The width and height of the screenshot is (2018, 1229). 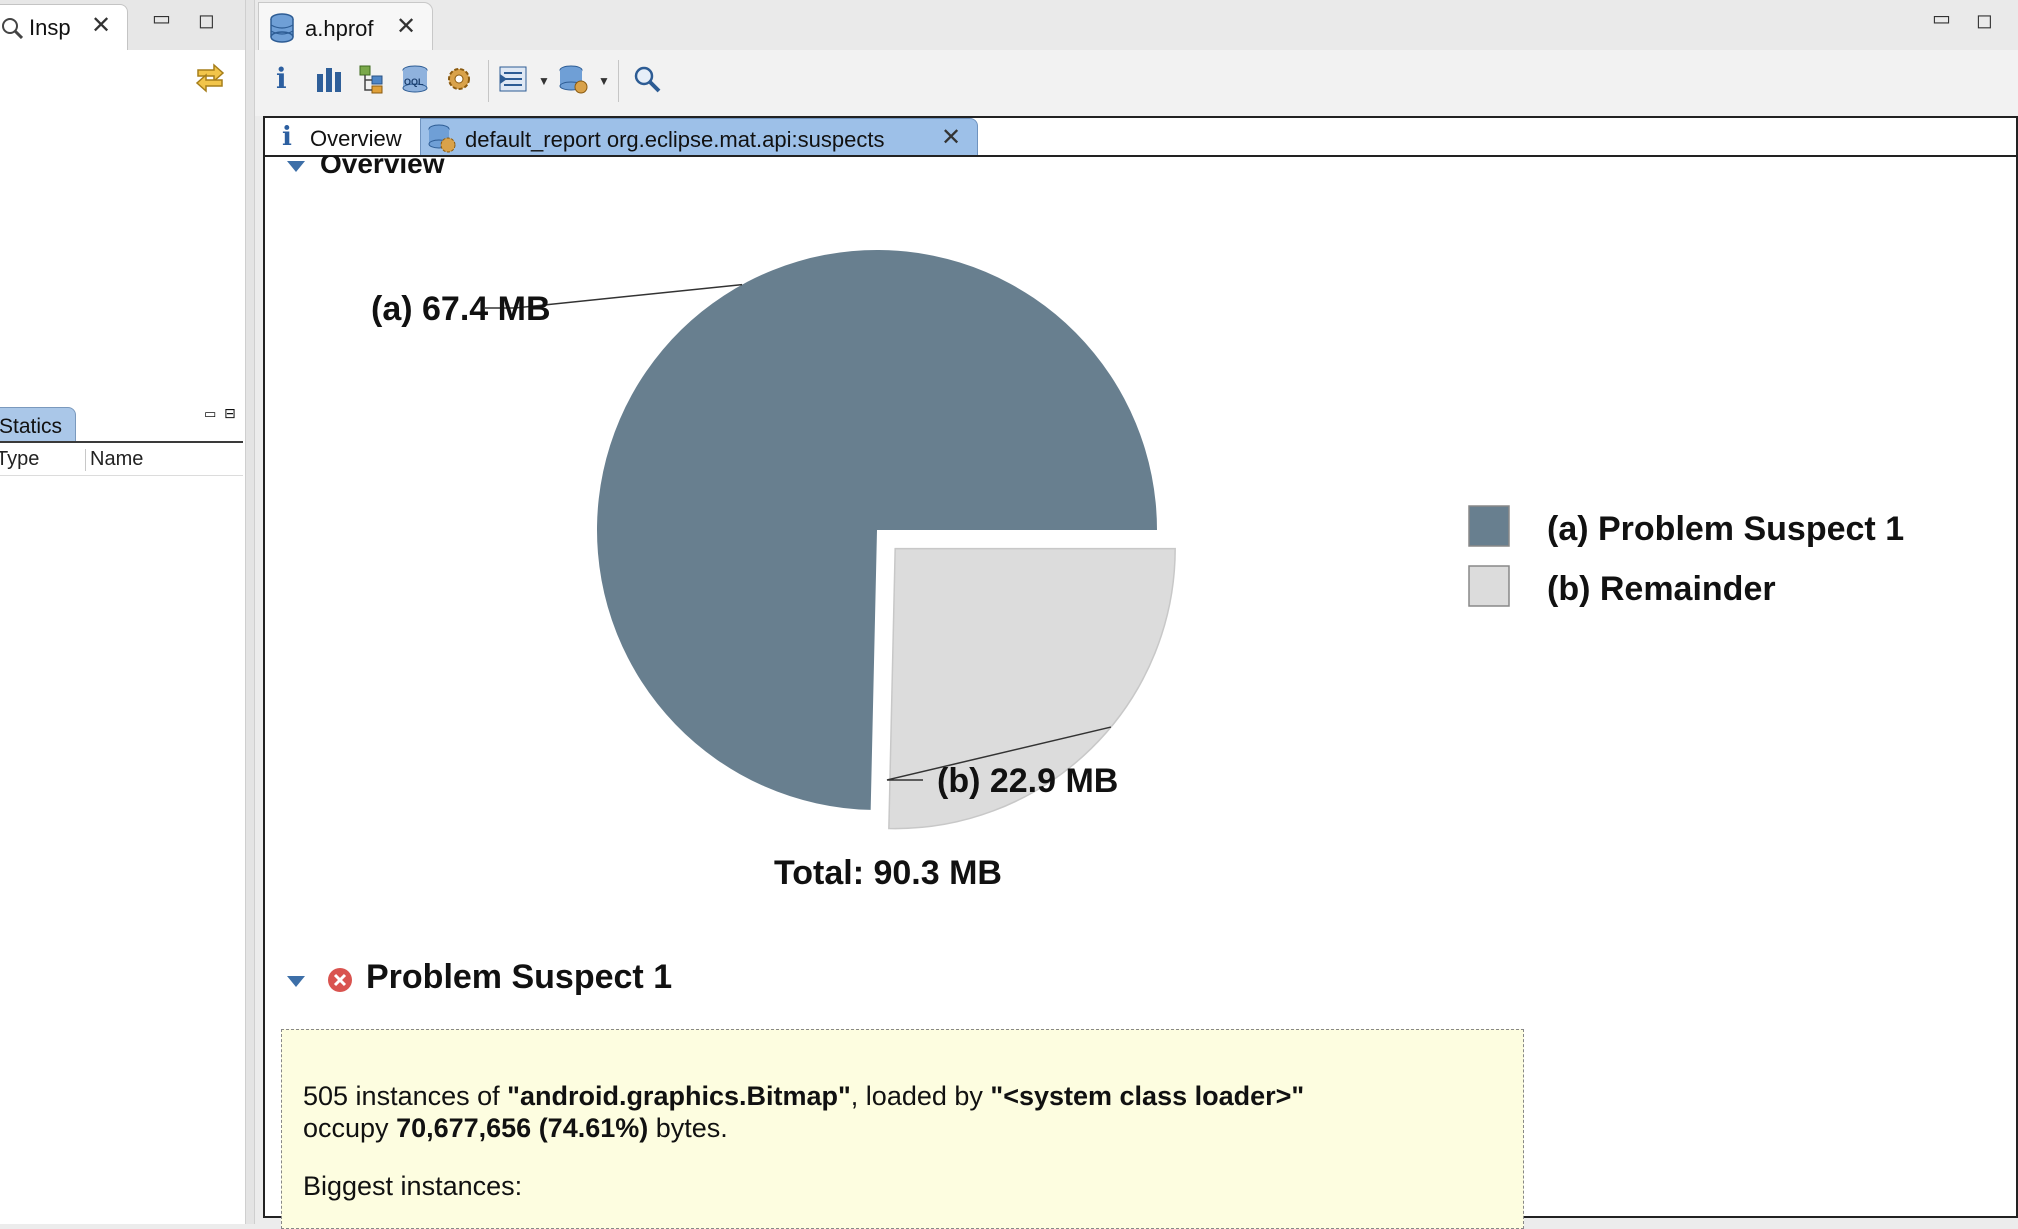 I want to click on tab-inspector: Insp ✕, so click(x=64, y=27).